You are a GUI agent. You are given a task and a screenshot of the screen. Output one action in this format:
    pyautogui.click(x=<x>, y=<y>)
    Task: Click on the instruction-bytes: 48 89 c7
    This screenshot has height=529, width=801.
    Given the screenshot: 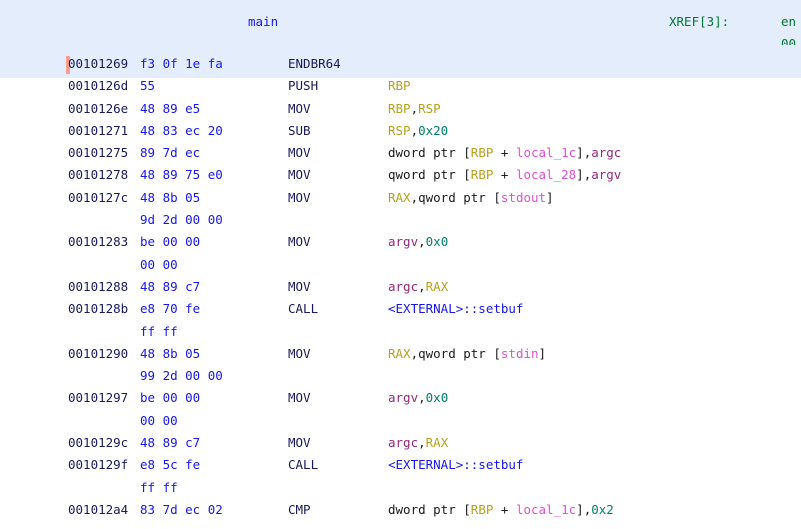 What is the action you would take?
    pyautogui.click(x=170, y=443)
    